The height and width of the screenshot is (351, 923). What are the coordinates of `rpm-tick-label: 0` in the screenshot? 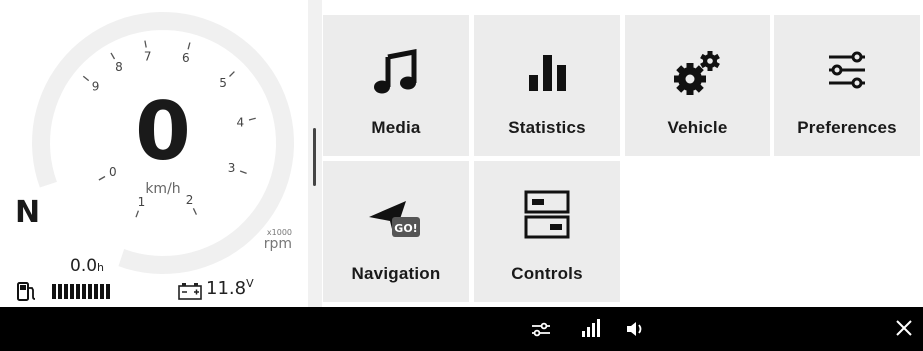 It's located at (113, 172).